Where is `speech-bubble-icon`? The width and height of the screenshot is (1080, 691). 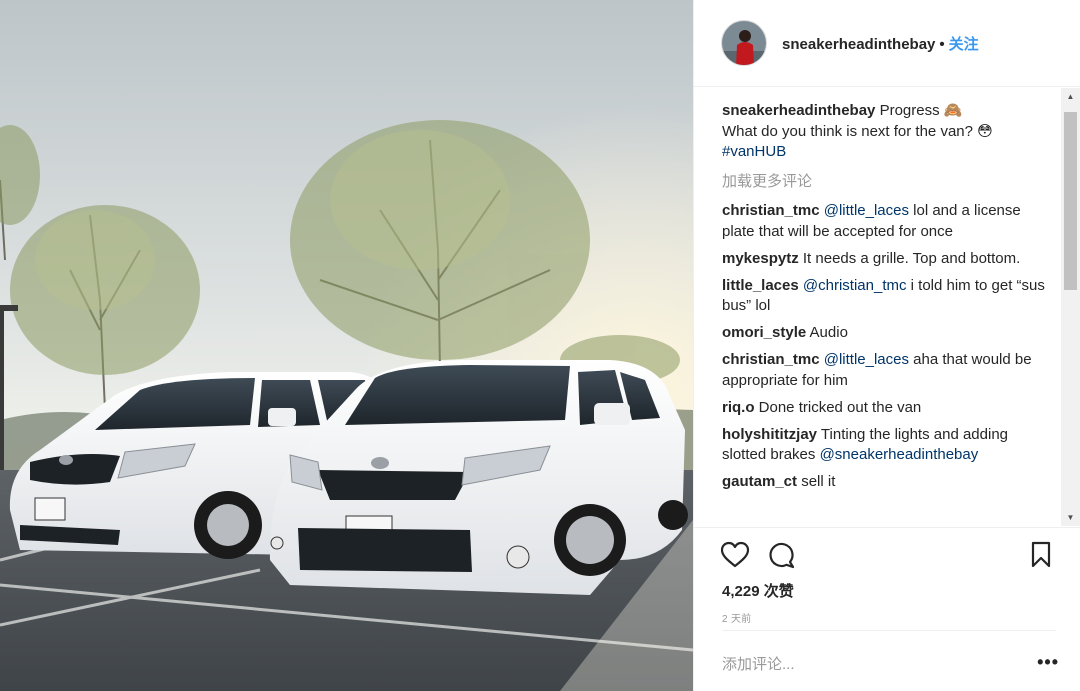 speech-bubble-icon is located at coordinates (782, 555).